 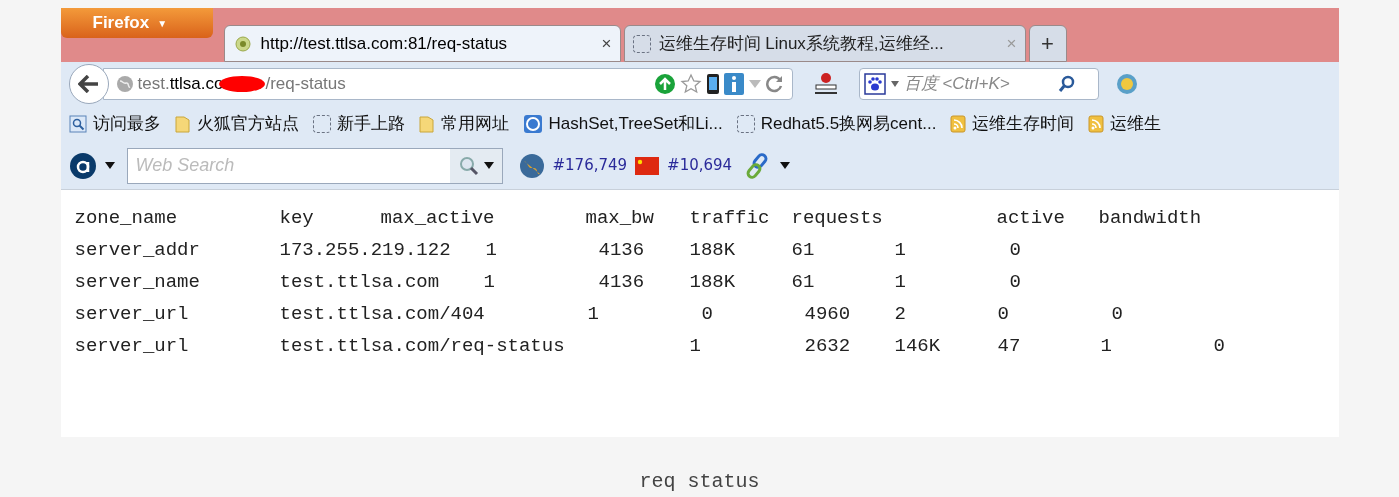 What do you see at coordinates (647, 165) in the screenshot?
I see `flag-icon` at bounding box center [647, 165].